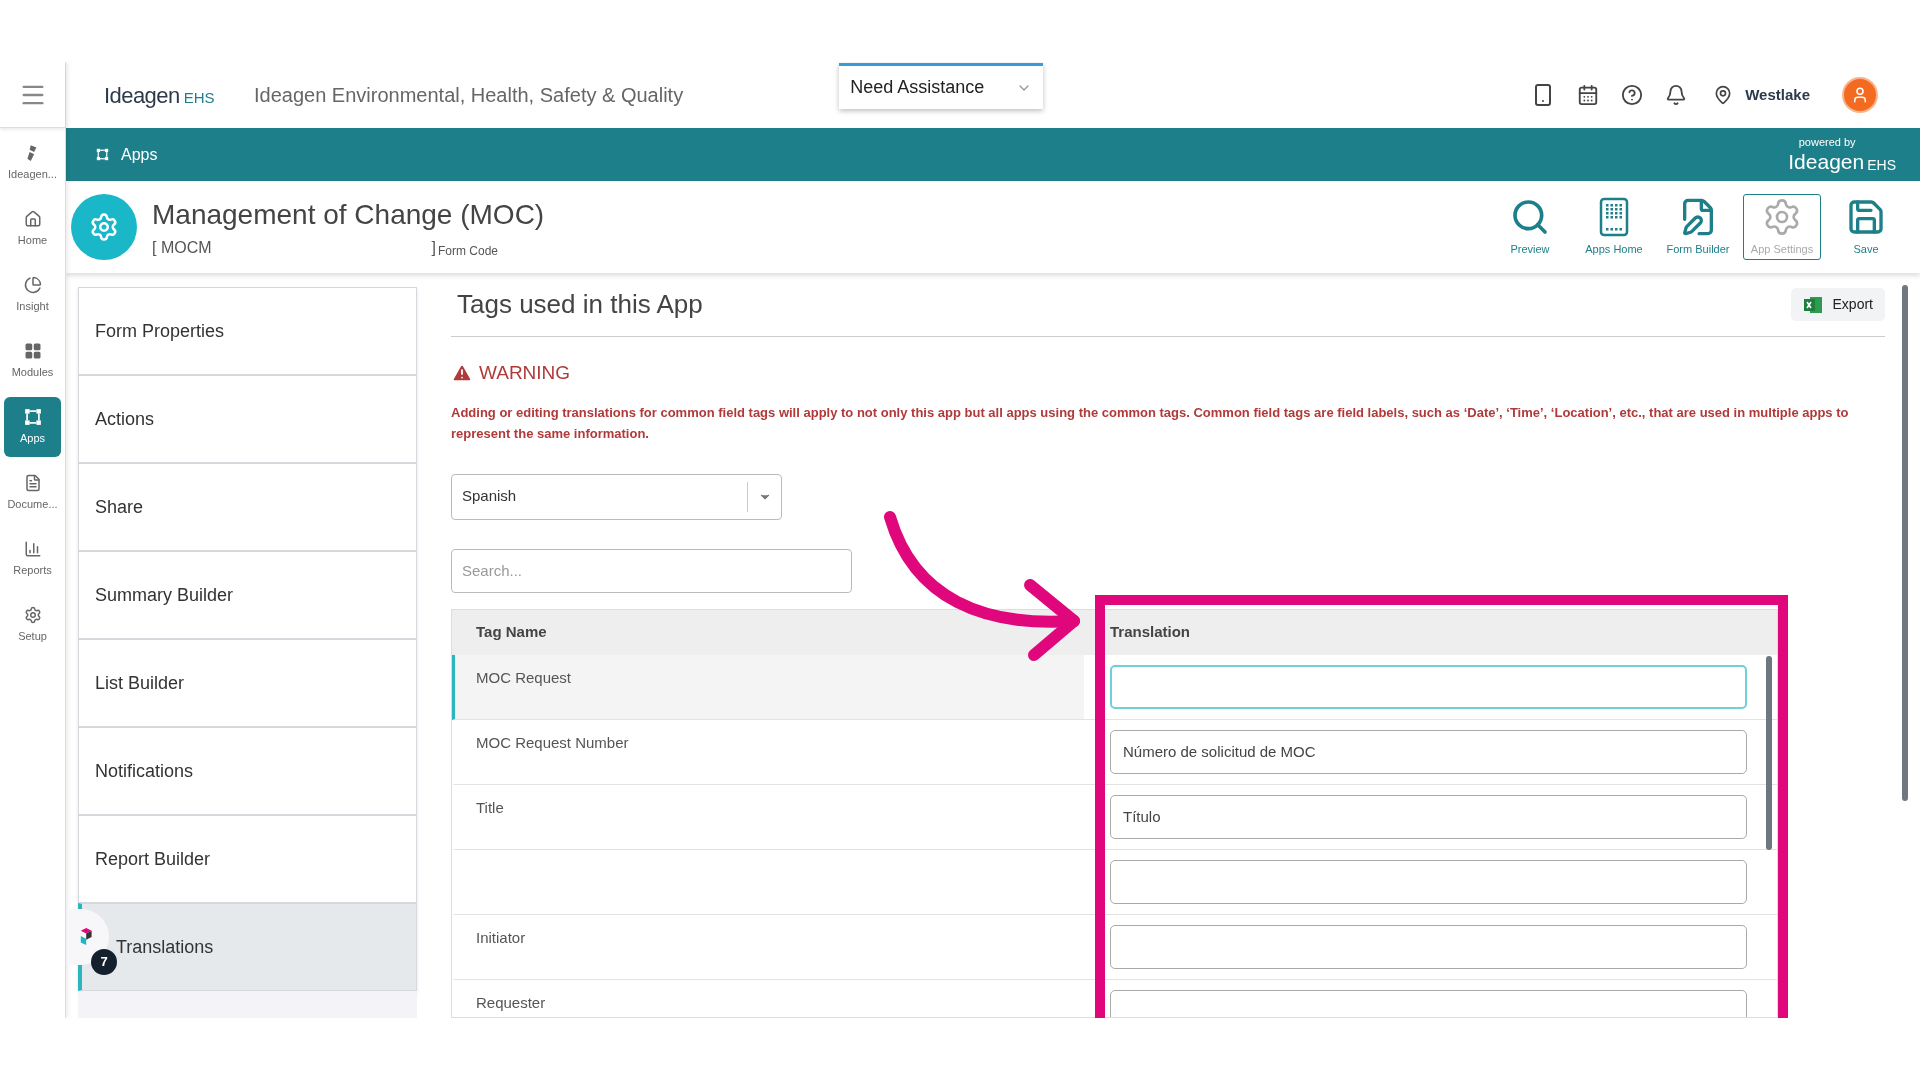 The image size is (1920, 1080). Describe the element at coordinates (32, 625) in the screenshot. I see `rail-item: Setup` at that location.